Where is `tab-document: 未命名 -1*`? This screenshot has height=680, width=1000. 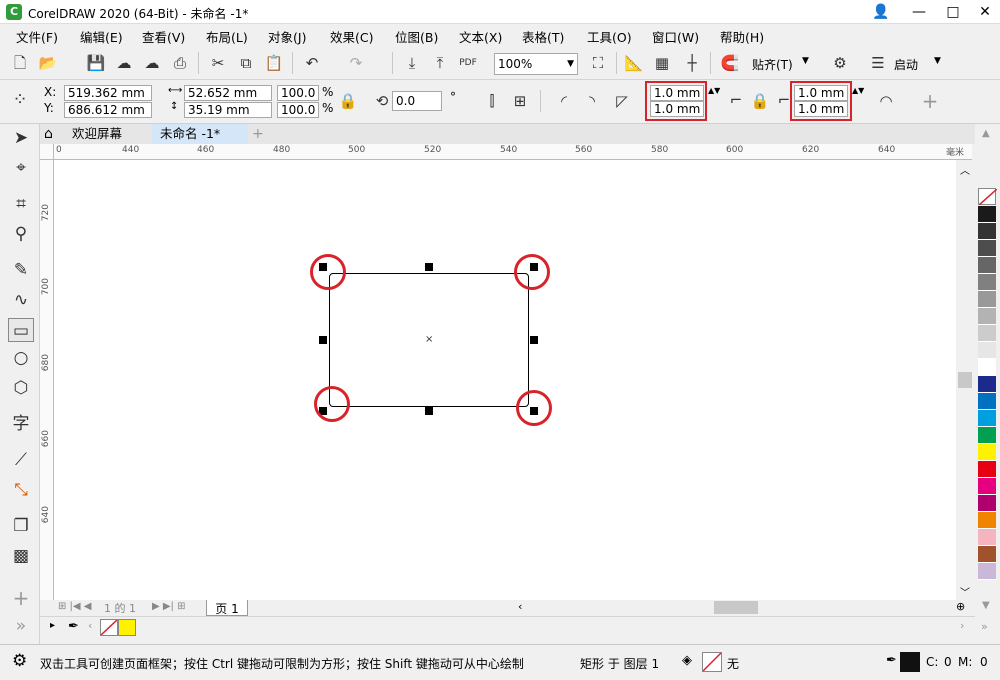
tab-document: 未命名 -1* is located at coordinates (200, 134).